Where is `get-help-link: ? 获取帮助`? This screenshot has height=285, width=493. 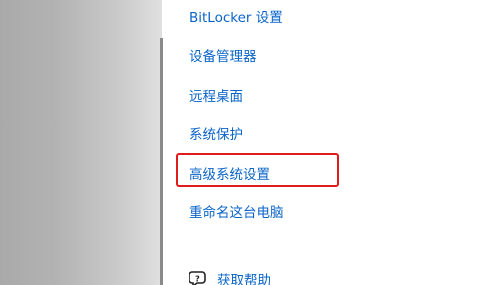 get-help-link: ? 获取帮助 is located at coordinates (229, 277).